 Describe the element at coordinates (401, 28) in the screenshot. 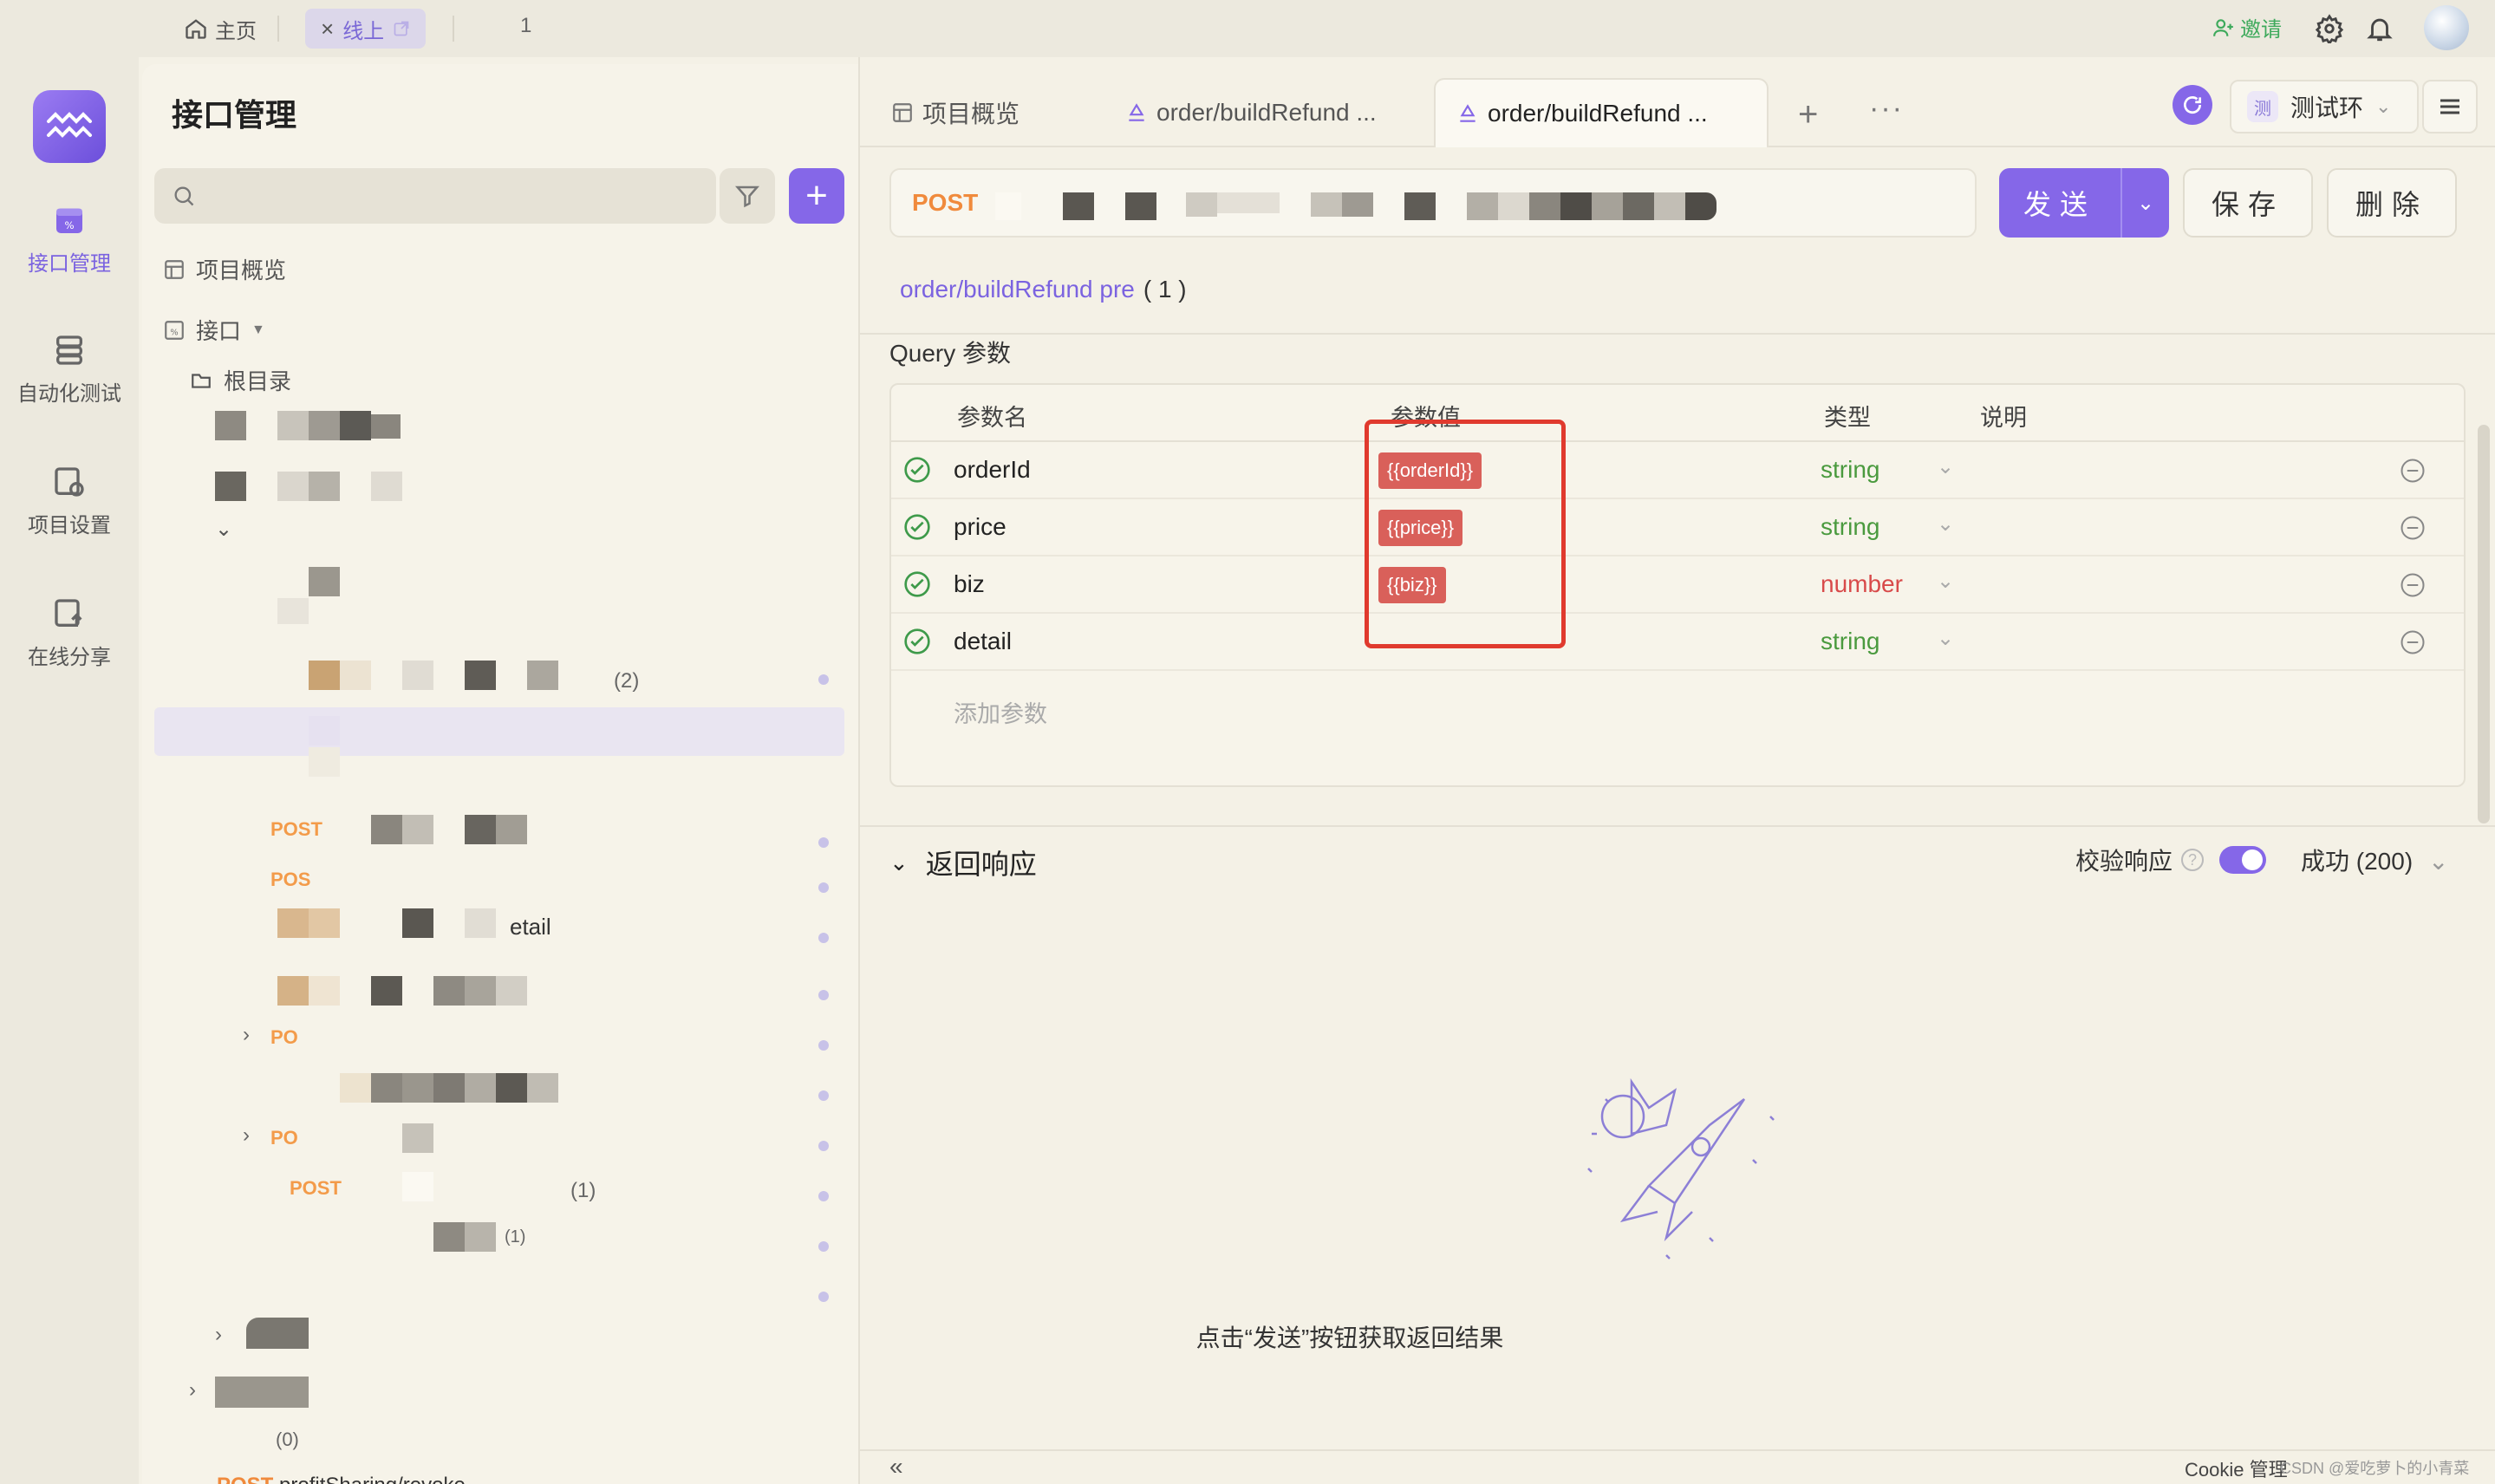

I see `external-link-icon` at that location.